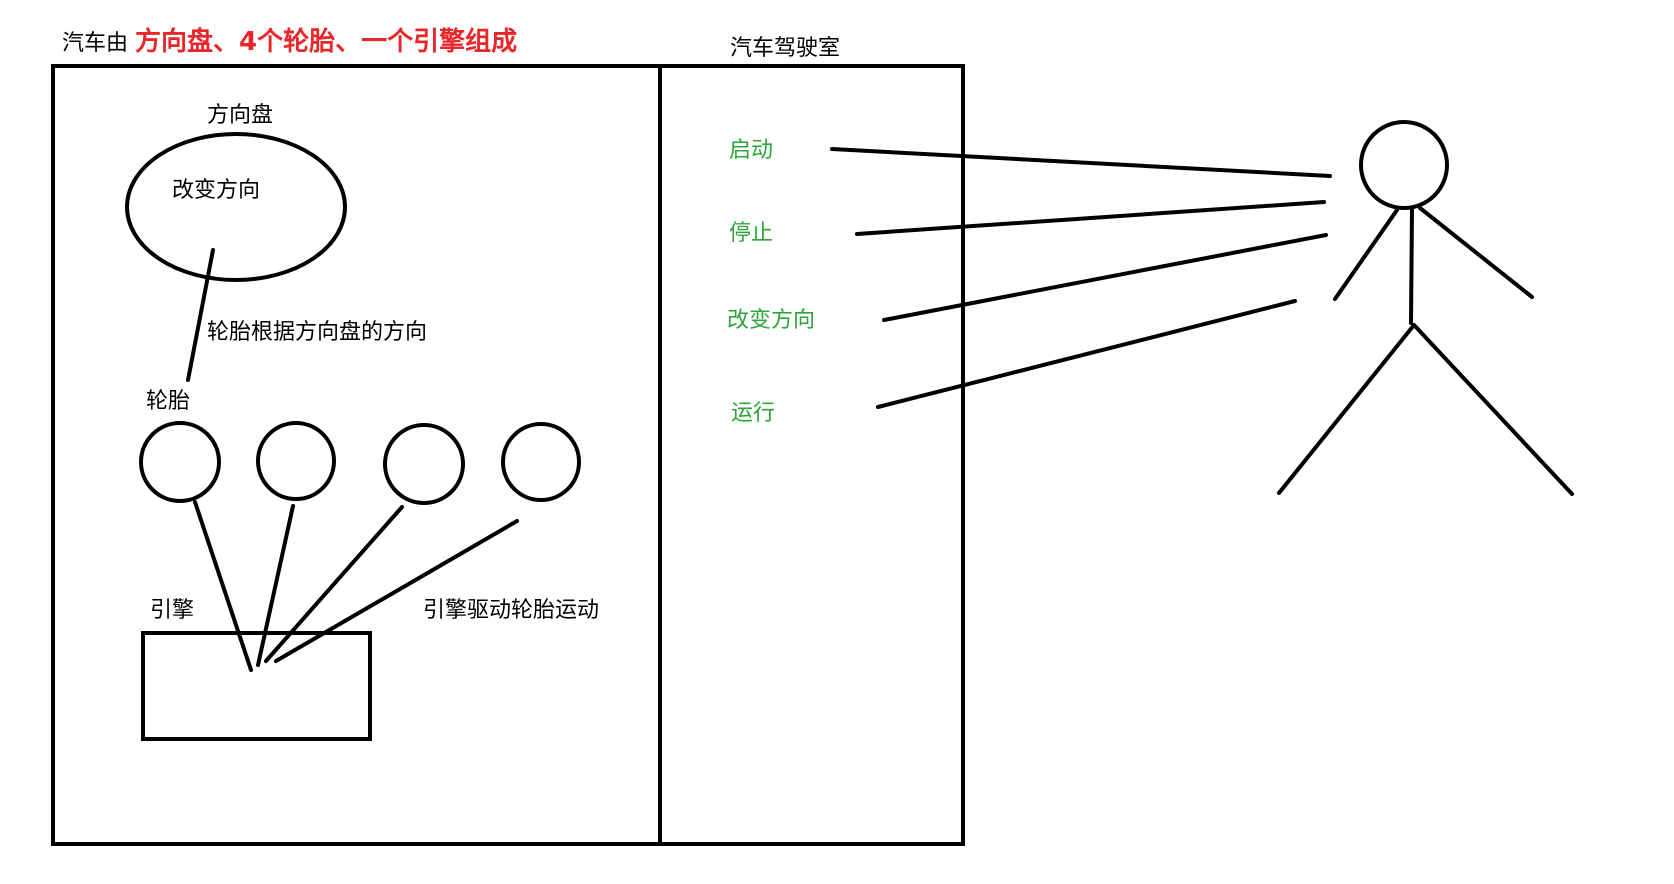 The image size is (1674, 884). I want to click on driver-leg-left, so click(1346, 409).